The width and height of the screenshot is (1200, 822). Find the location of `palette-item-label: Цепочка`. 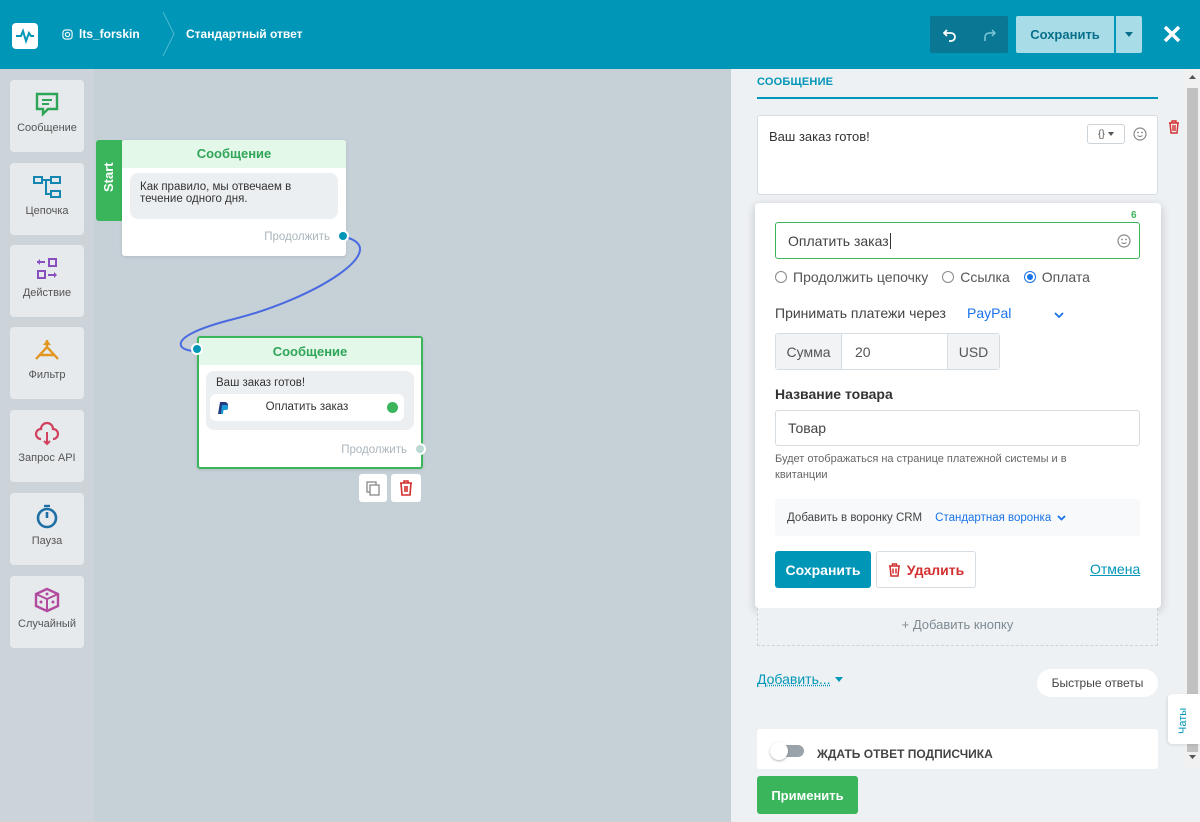

palette-item-label: Цепочка is located at coordinates (47, 211).